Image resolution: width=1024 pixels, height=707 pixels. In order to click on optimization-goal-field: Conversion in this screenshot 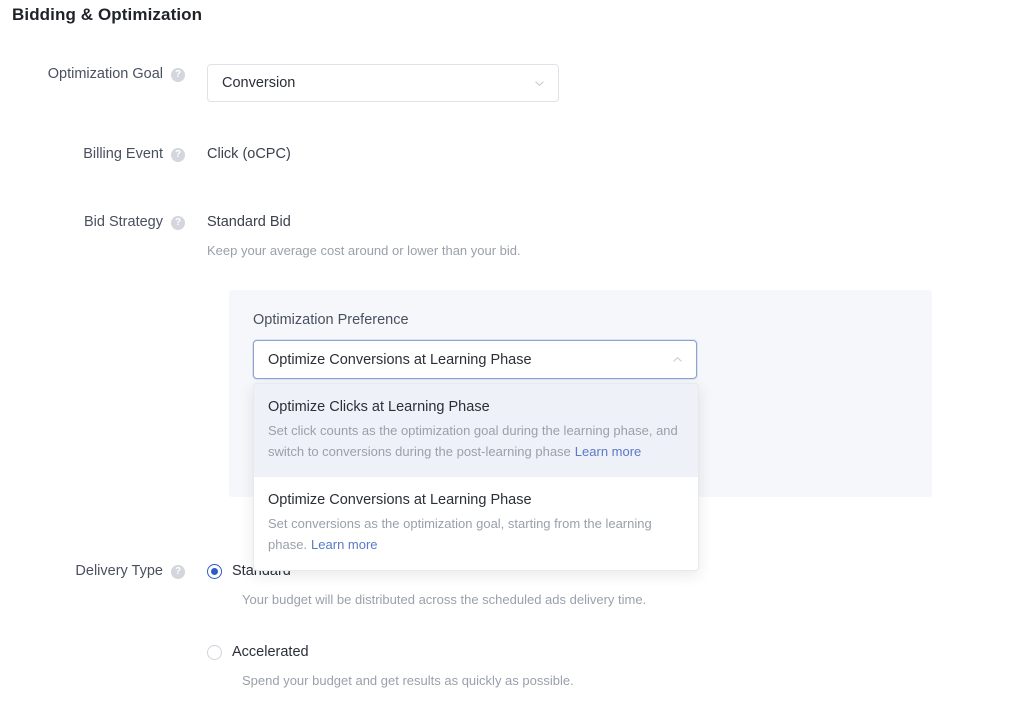, I will do `click(383, 83)`.